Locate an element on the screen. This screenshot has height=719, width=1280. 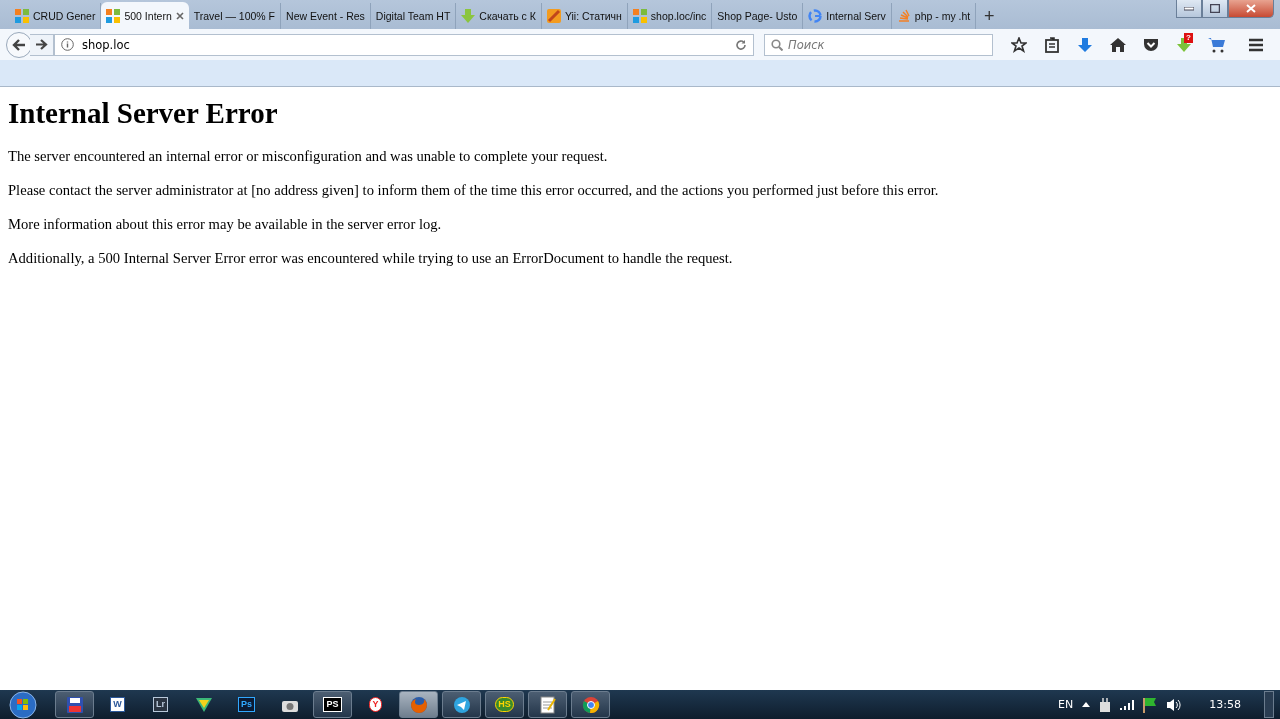
notepad-icon is located at coordinates (547, 704).